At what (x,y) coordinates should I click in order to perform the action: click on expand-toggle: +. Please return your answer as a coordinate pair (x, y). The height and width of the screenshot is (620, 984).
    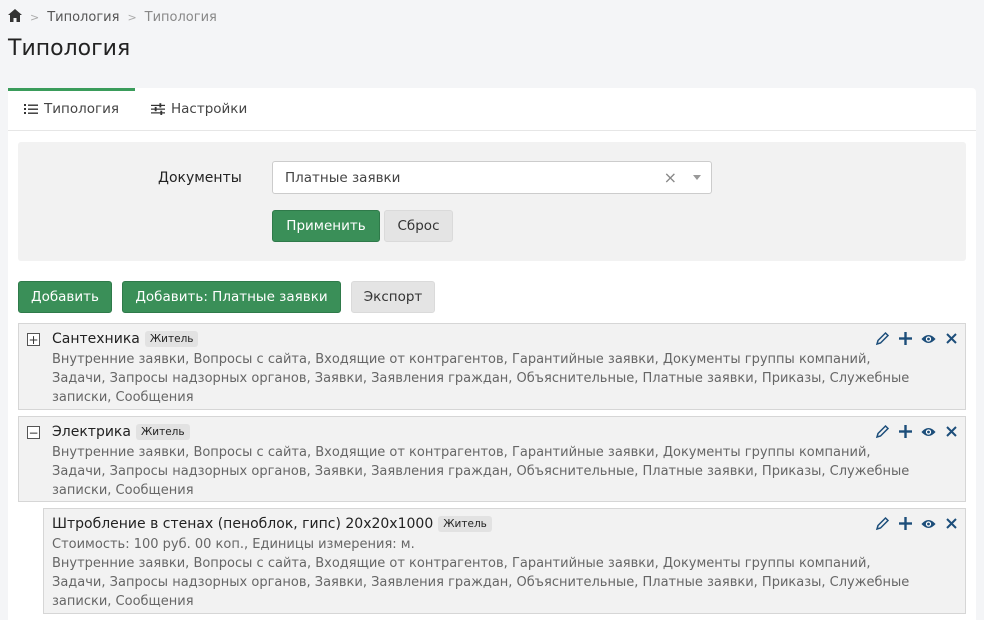
    Looking at the image, I should click on (33, 339).